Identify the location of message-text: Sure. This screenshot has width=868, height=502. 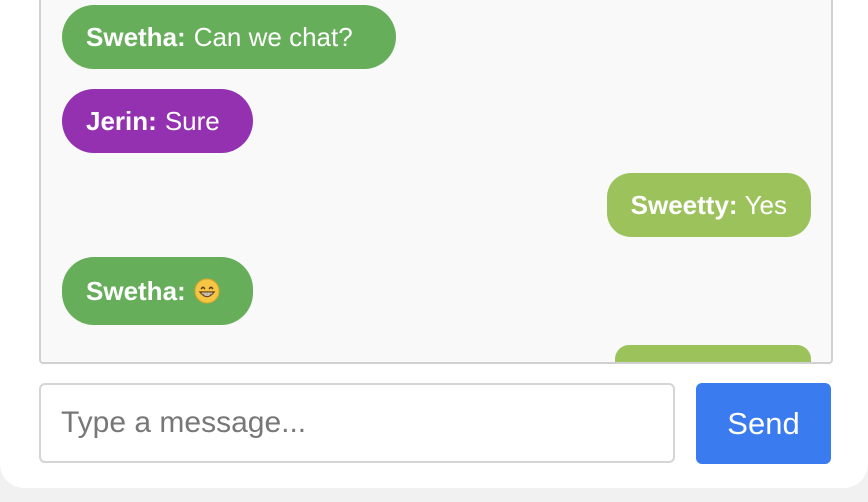
(192, 120).